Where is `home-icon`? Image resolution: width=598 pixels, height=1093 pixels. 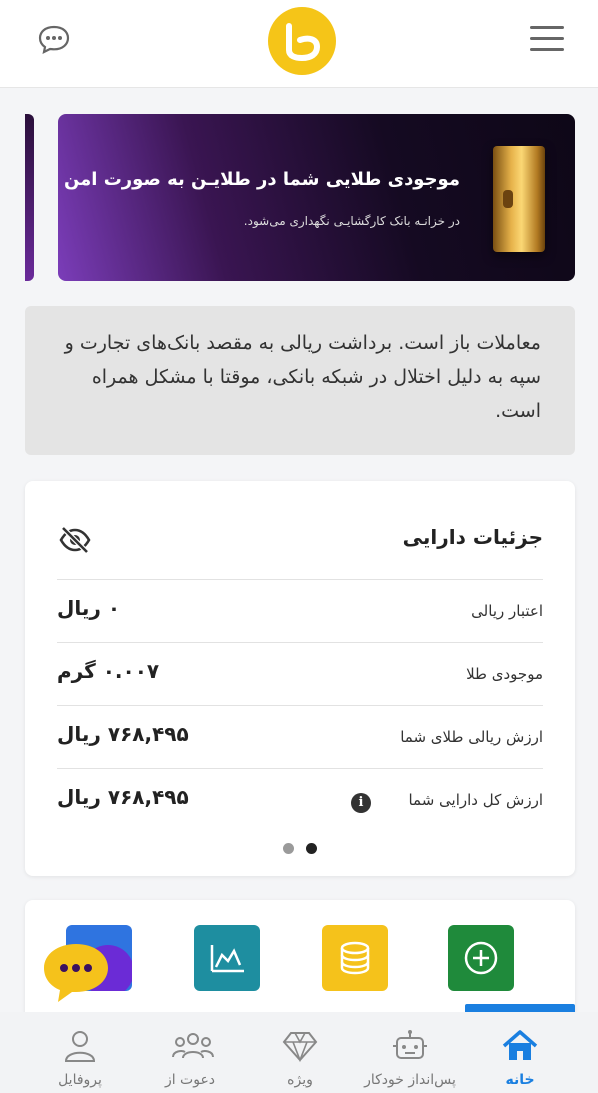 home-icon is located at coordinates (520, 1045).